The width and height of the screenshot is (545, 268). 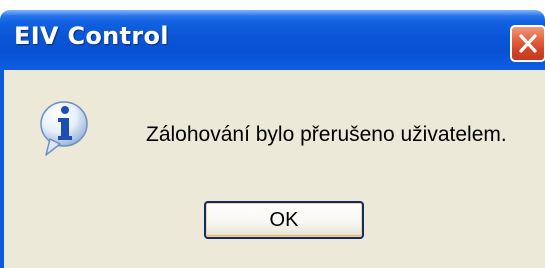 What do you see at coordinates (91, 36) in the screenshot?
I see `window-title: EIV Control` at bounding box center [91, 36].